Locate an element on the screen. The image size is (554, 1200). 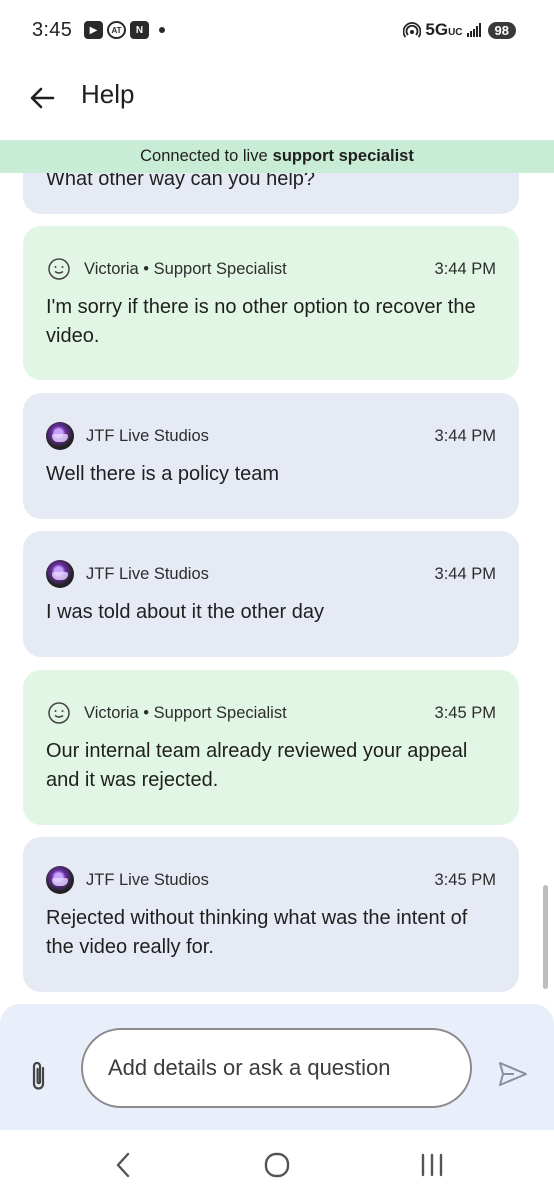
nav-recents-button is located at coordinates (432, 1165).